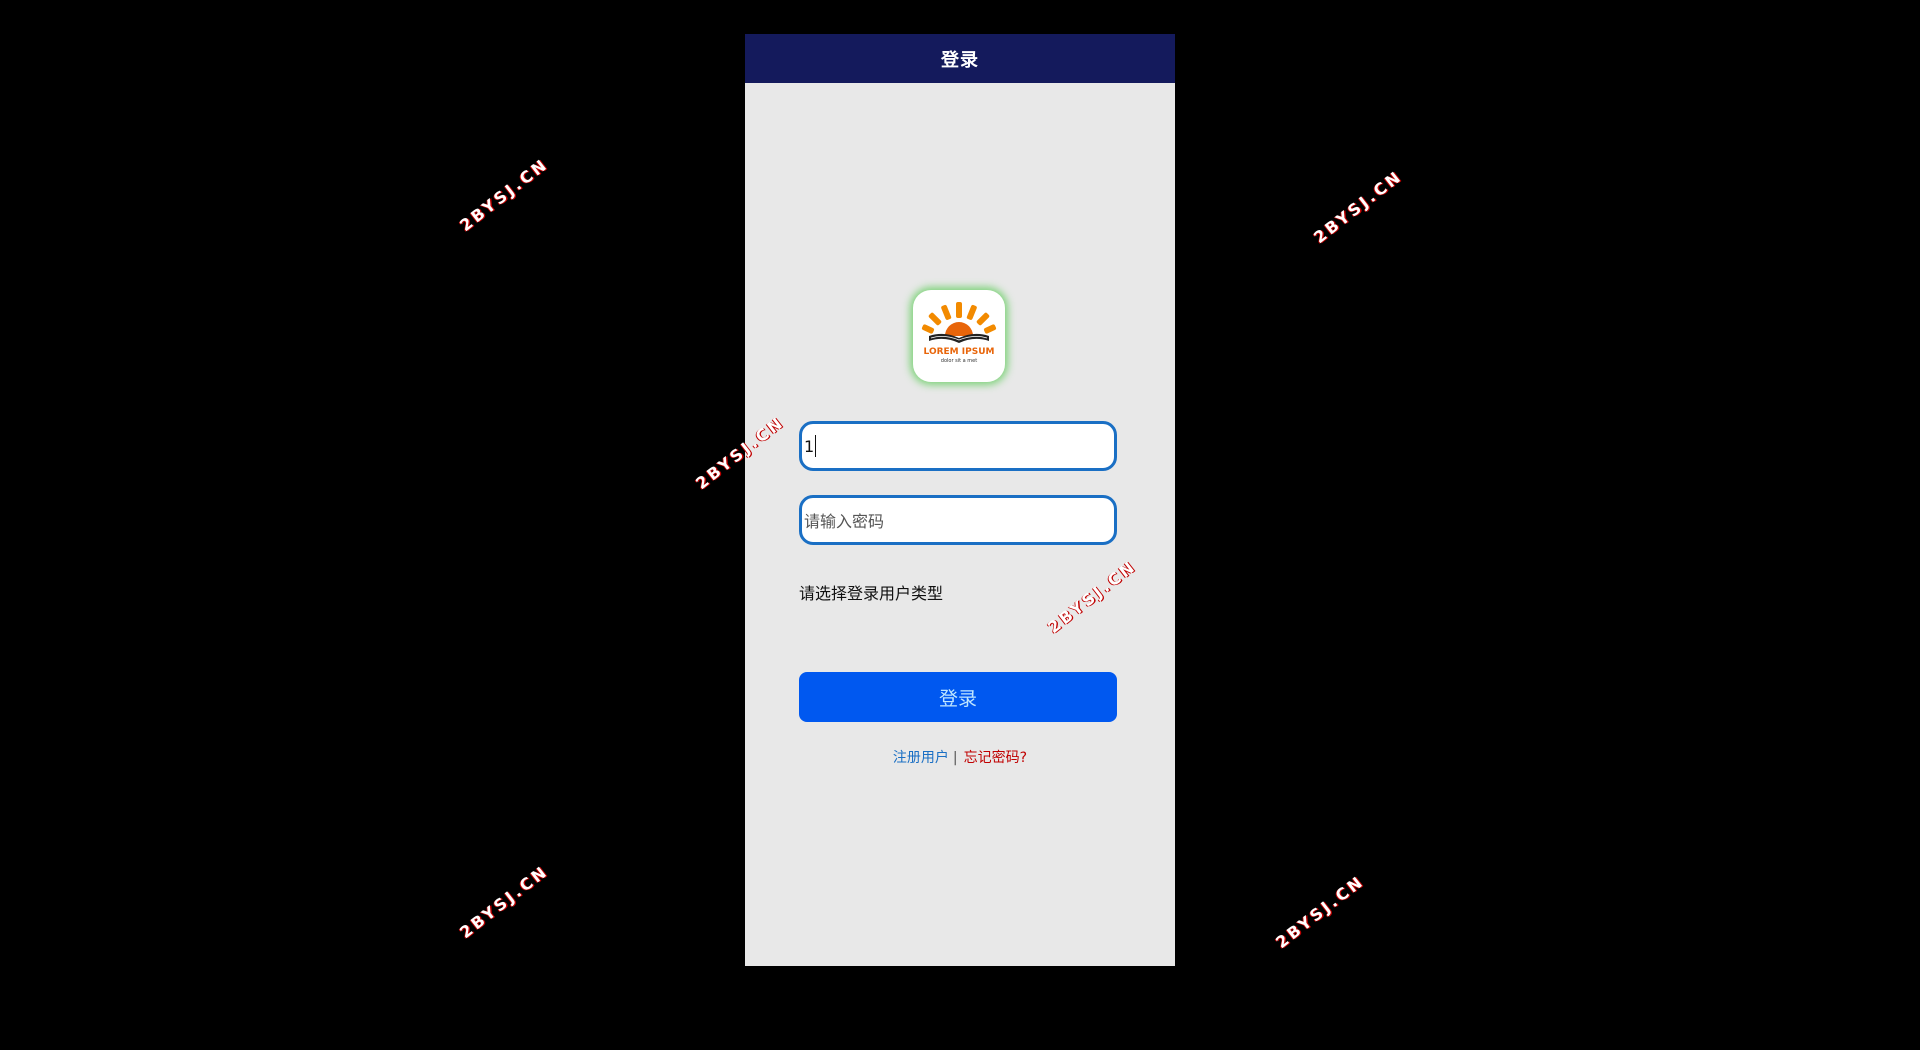 The image size is (1920, 1050). I want to click on username-value: 1, so click(809, 446).